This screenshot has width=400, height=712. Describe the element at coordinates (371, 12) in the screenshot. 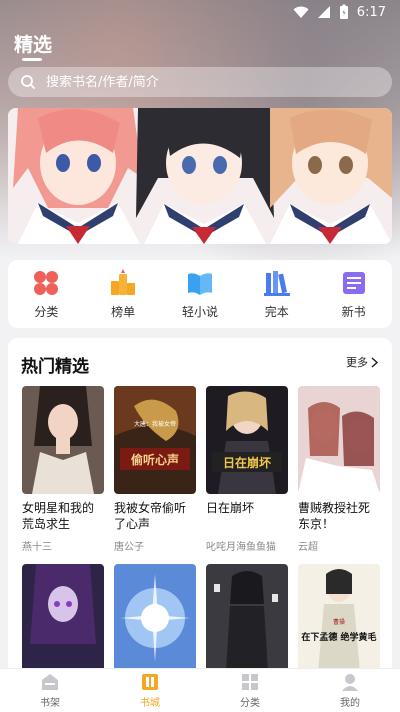

I see `status-time: 6:17` at that location.